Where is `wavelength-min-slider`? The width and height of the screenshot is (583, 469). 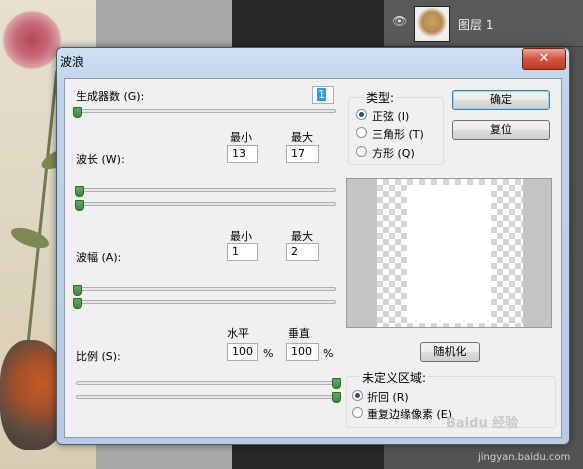 wavelength-min-slider is located at coordinates (206, 190).